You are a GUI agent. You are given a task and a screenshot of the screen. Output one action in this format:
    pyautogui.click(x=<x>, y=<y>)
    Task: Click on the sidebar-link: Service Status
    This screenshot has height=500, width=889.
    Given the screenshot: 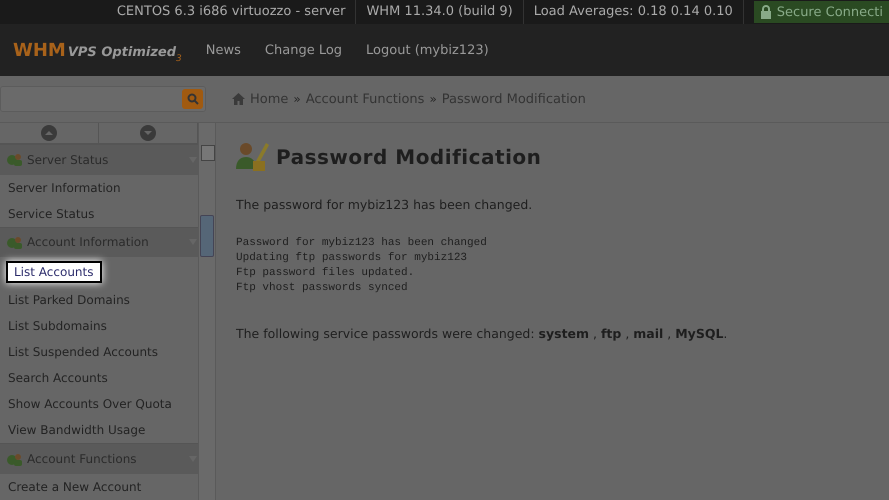 What is the action you would take?
    pyautogui.click(x=51, y=213)
    